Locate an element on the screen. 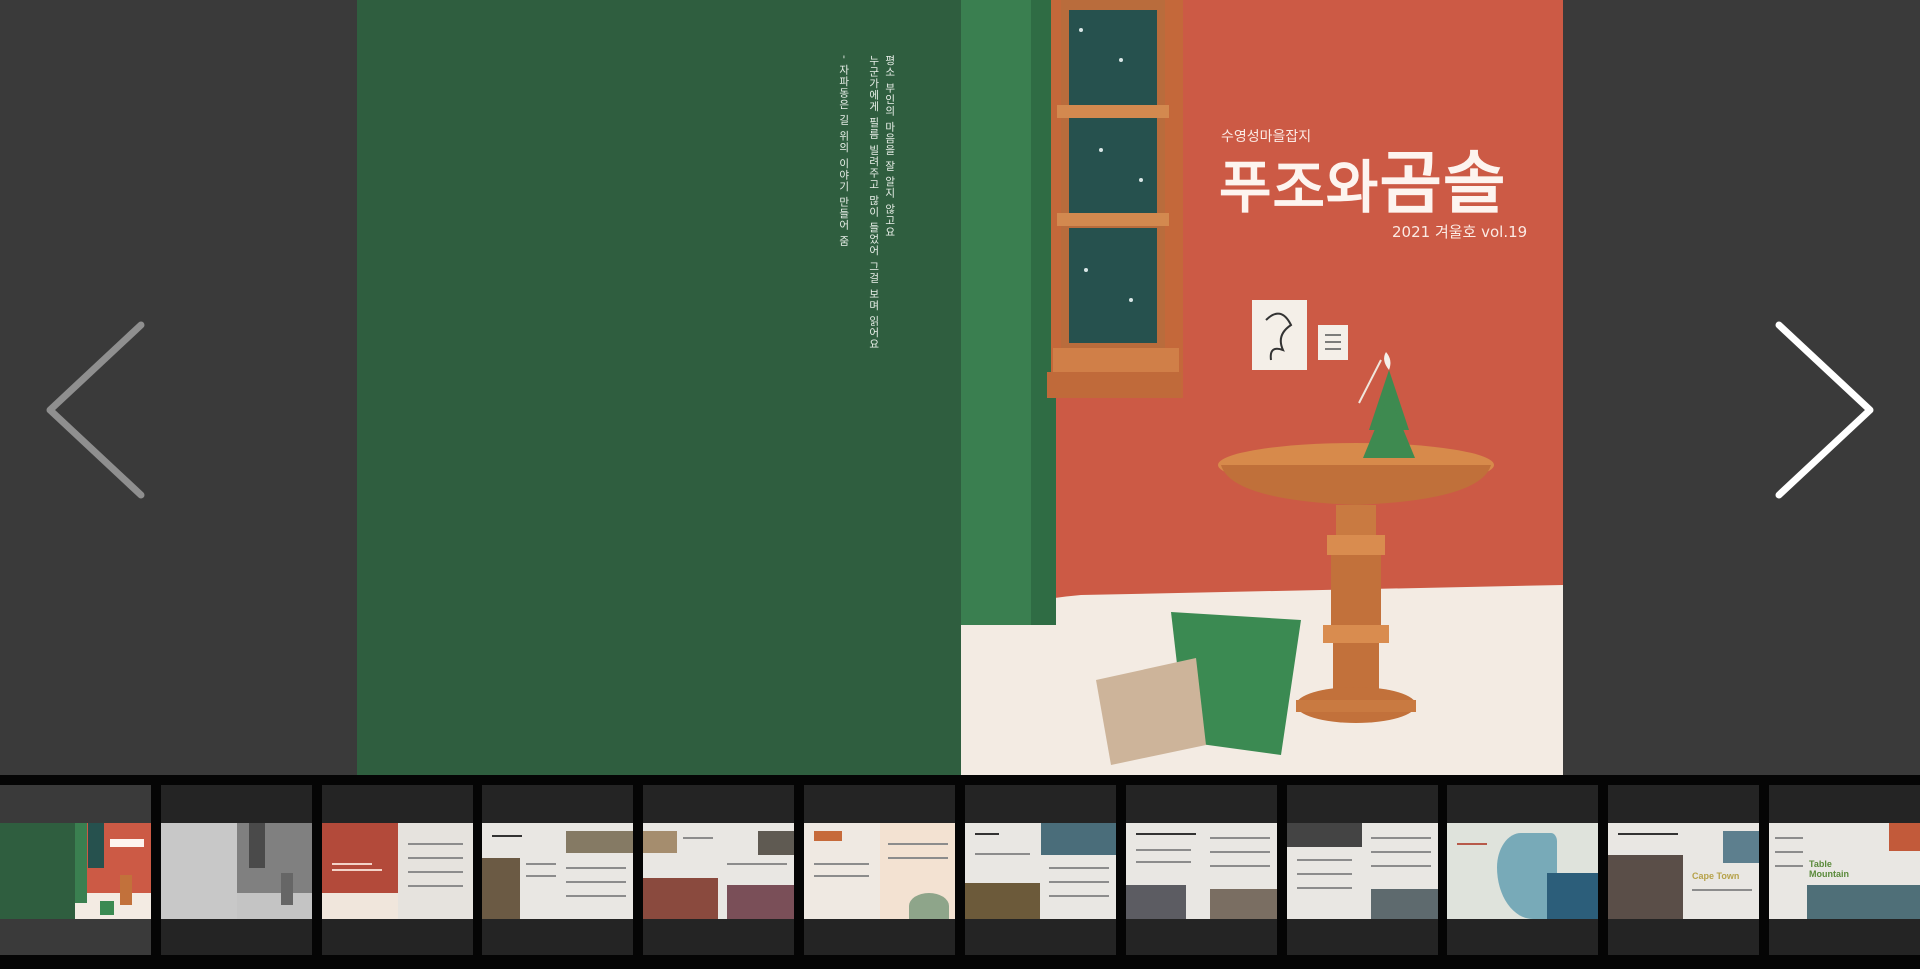 This screenshot has height=969, width=1920. chevron-right-icon is located at coordinates (1824, 410).